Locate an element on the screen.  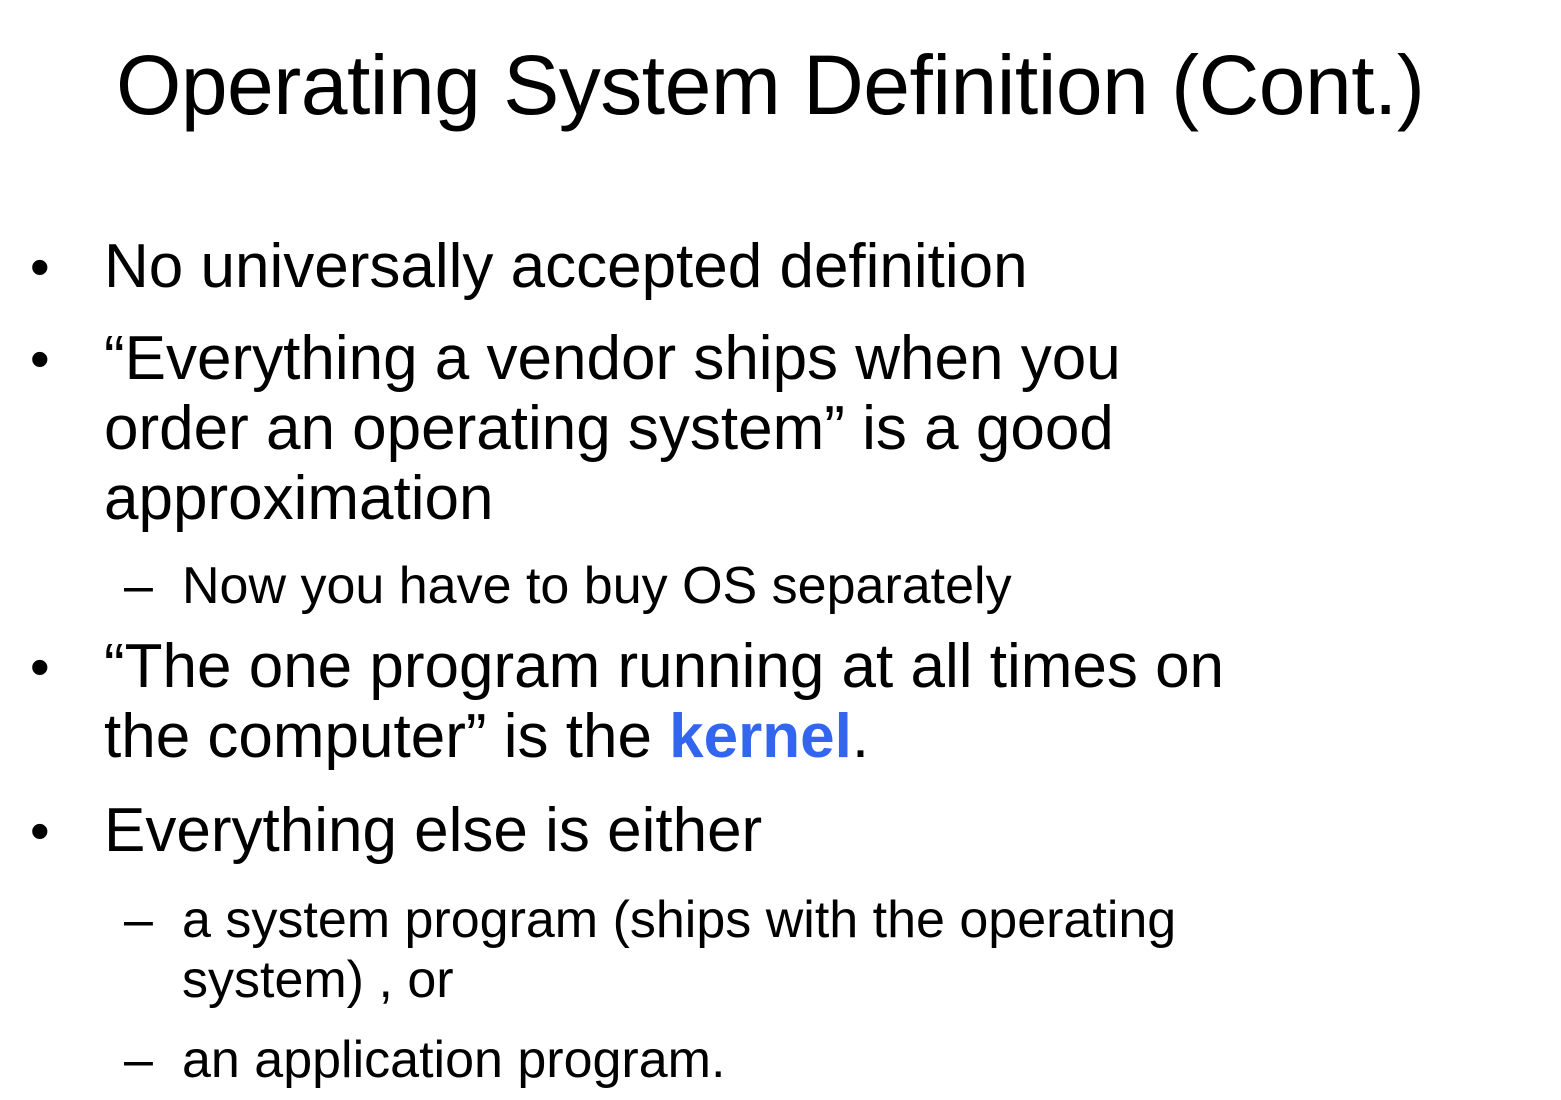
bullet-text: Everything else is either is located at coordinates (433, 830).